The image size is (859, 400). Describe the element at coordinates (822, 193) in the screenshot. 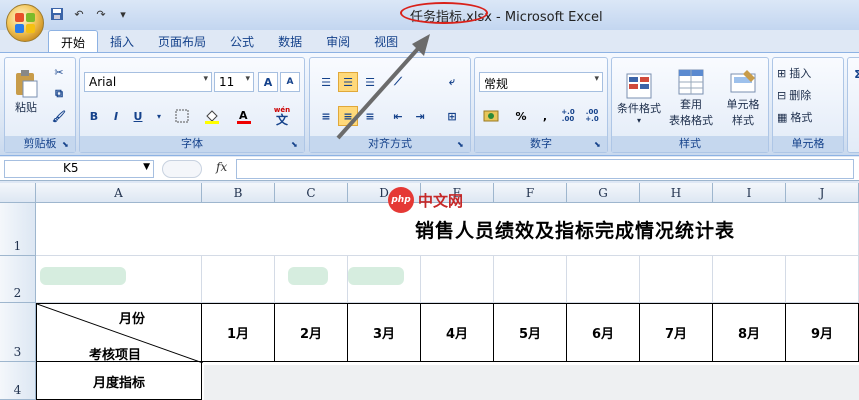

I see `col-header-j: J` at that location.